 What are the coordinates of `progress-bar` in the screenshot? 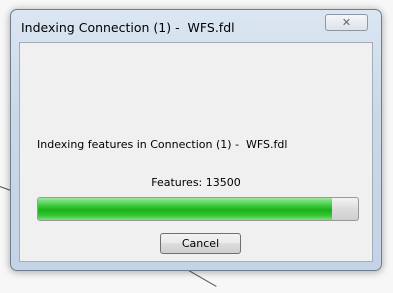 It's located at (198, 209).